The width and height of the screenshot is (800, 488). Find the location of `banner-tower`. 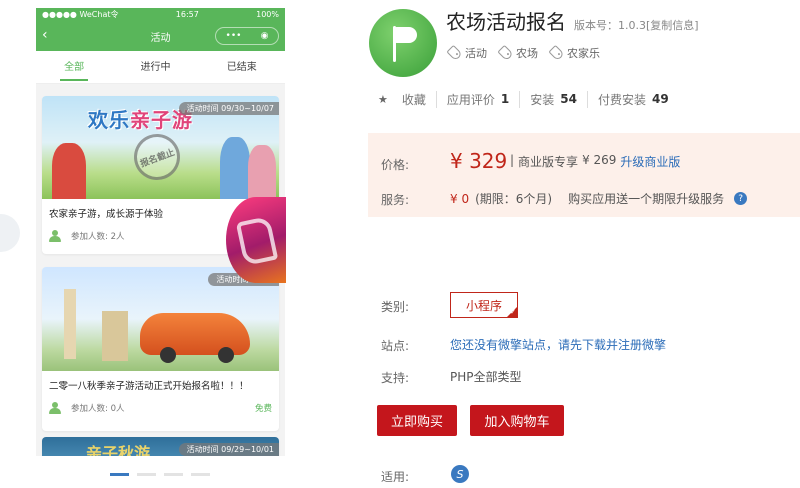

banner-tower is located at coordinates (70, 324).